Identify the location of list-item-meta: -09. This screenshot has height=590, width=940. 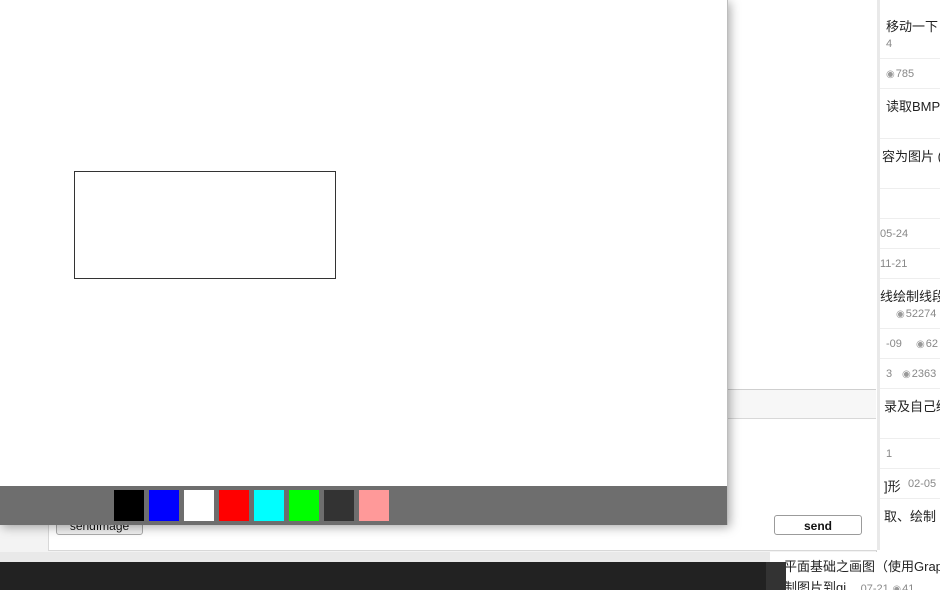
(894, 344).